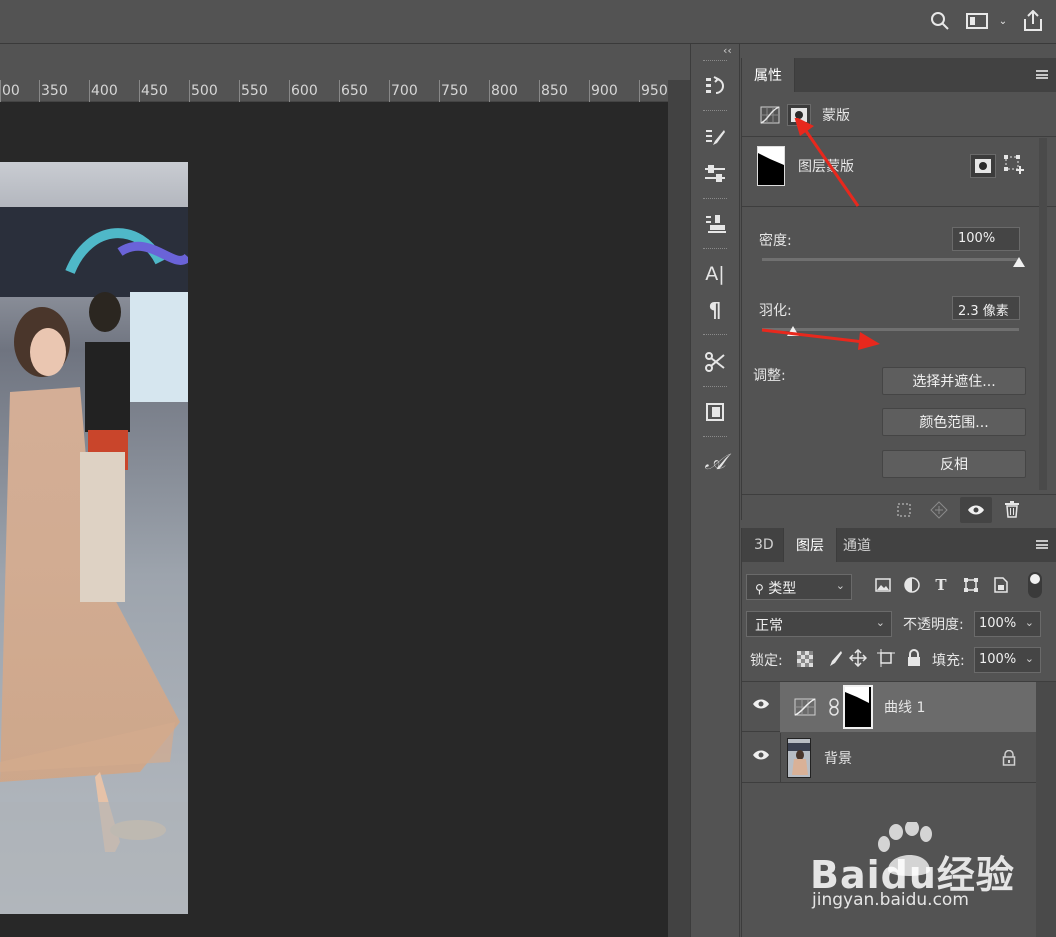  What do you see at coordinates (857, 545) in the screenshot?
I see `tab-channels: 通道` at bounding box center [857, 545].